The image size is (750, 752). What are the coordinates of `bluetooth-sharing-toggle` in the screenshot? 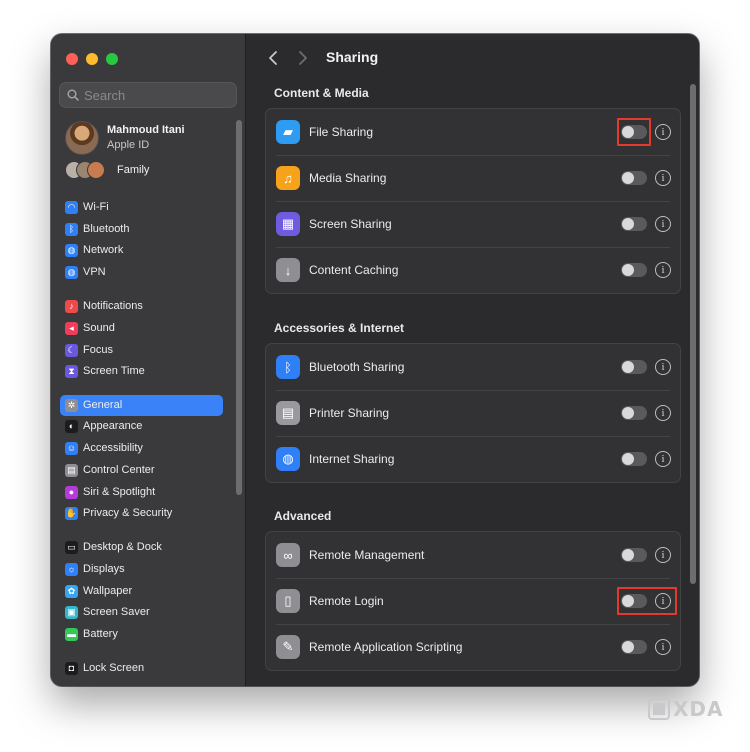 It's located at (634, 367).